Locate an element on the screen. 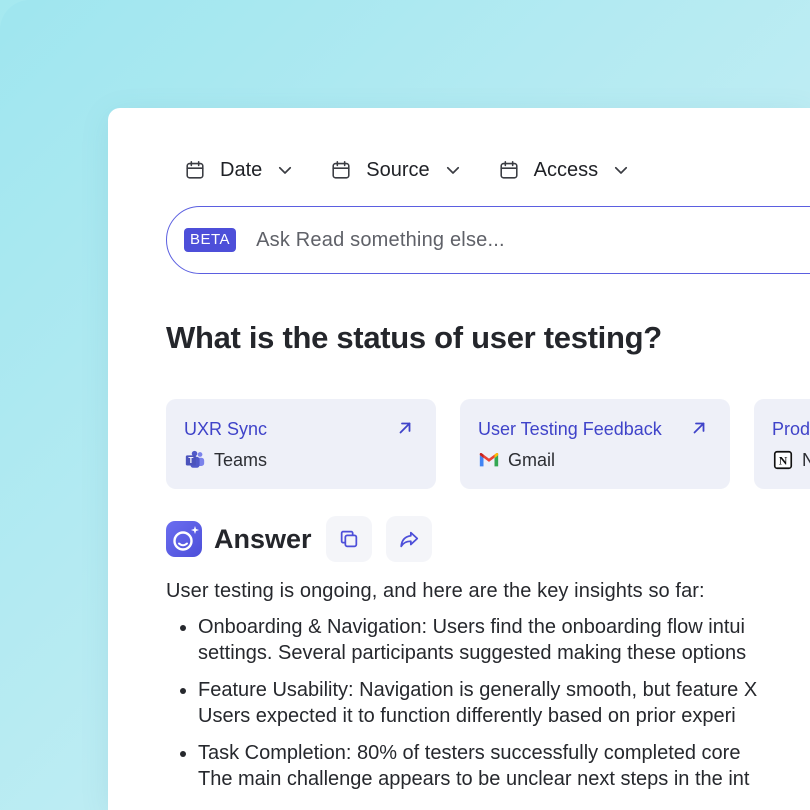 This screenshot has height=810, width=810. copy-button is located at coordinates (348, 539).